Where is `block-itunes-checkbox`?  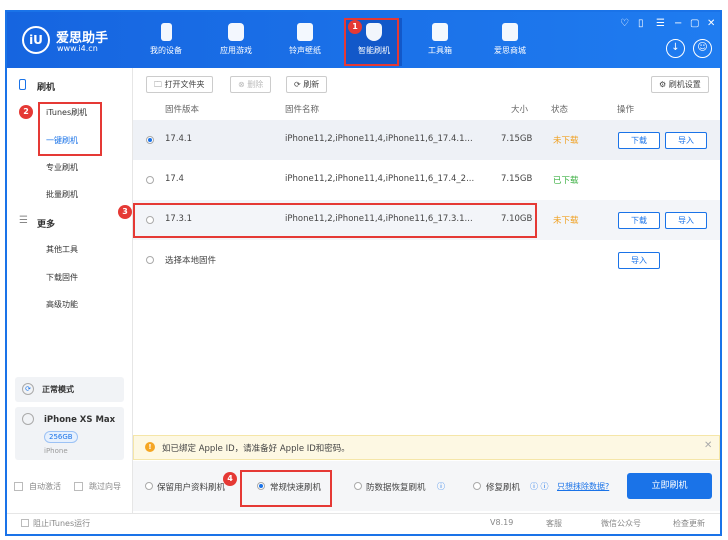 block-itunes-checkbox is located at coordinates (25, 523).